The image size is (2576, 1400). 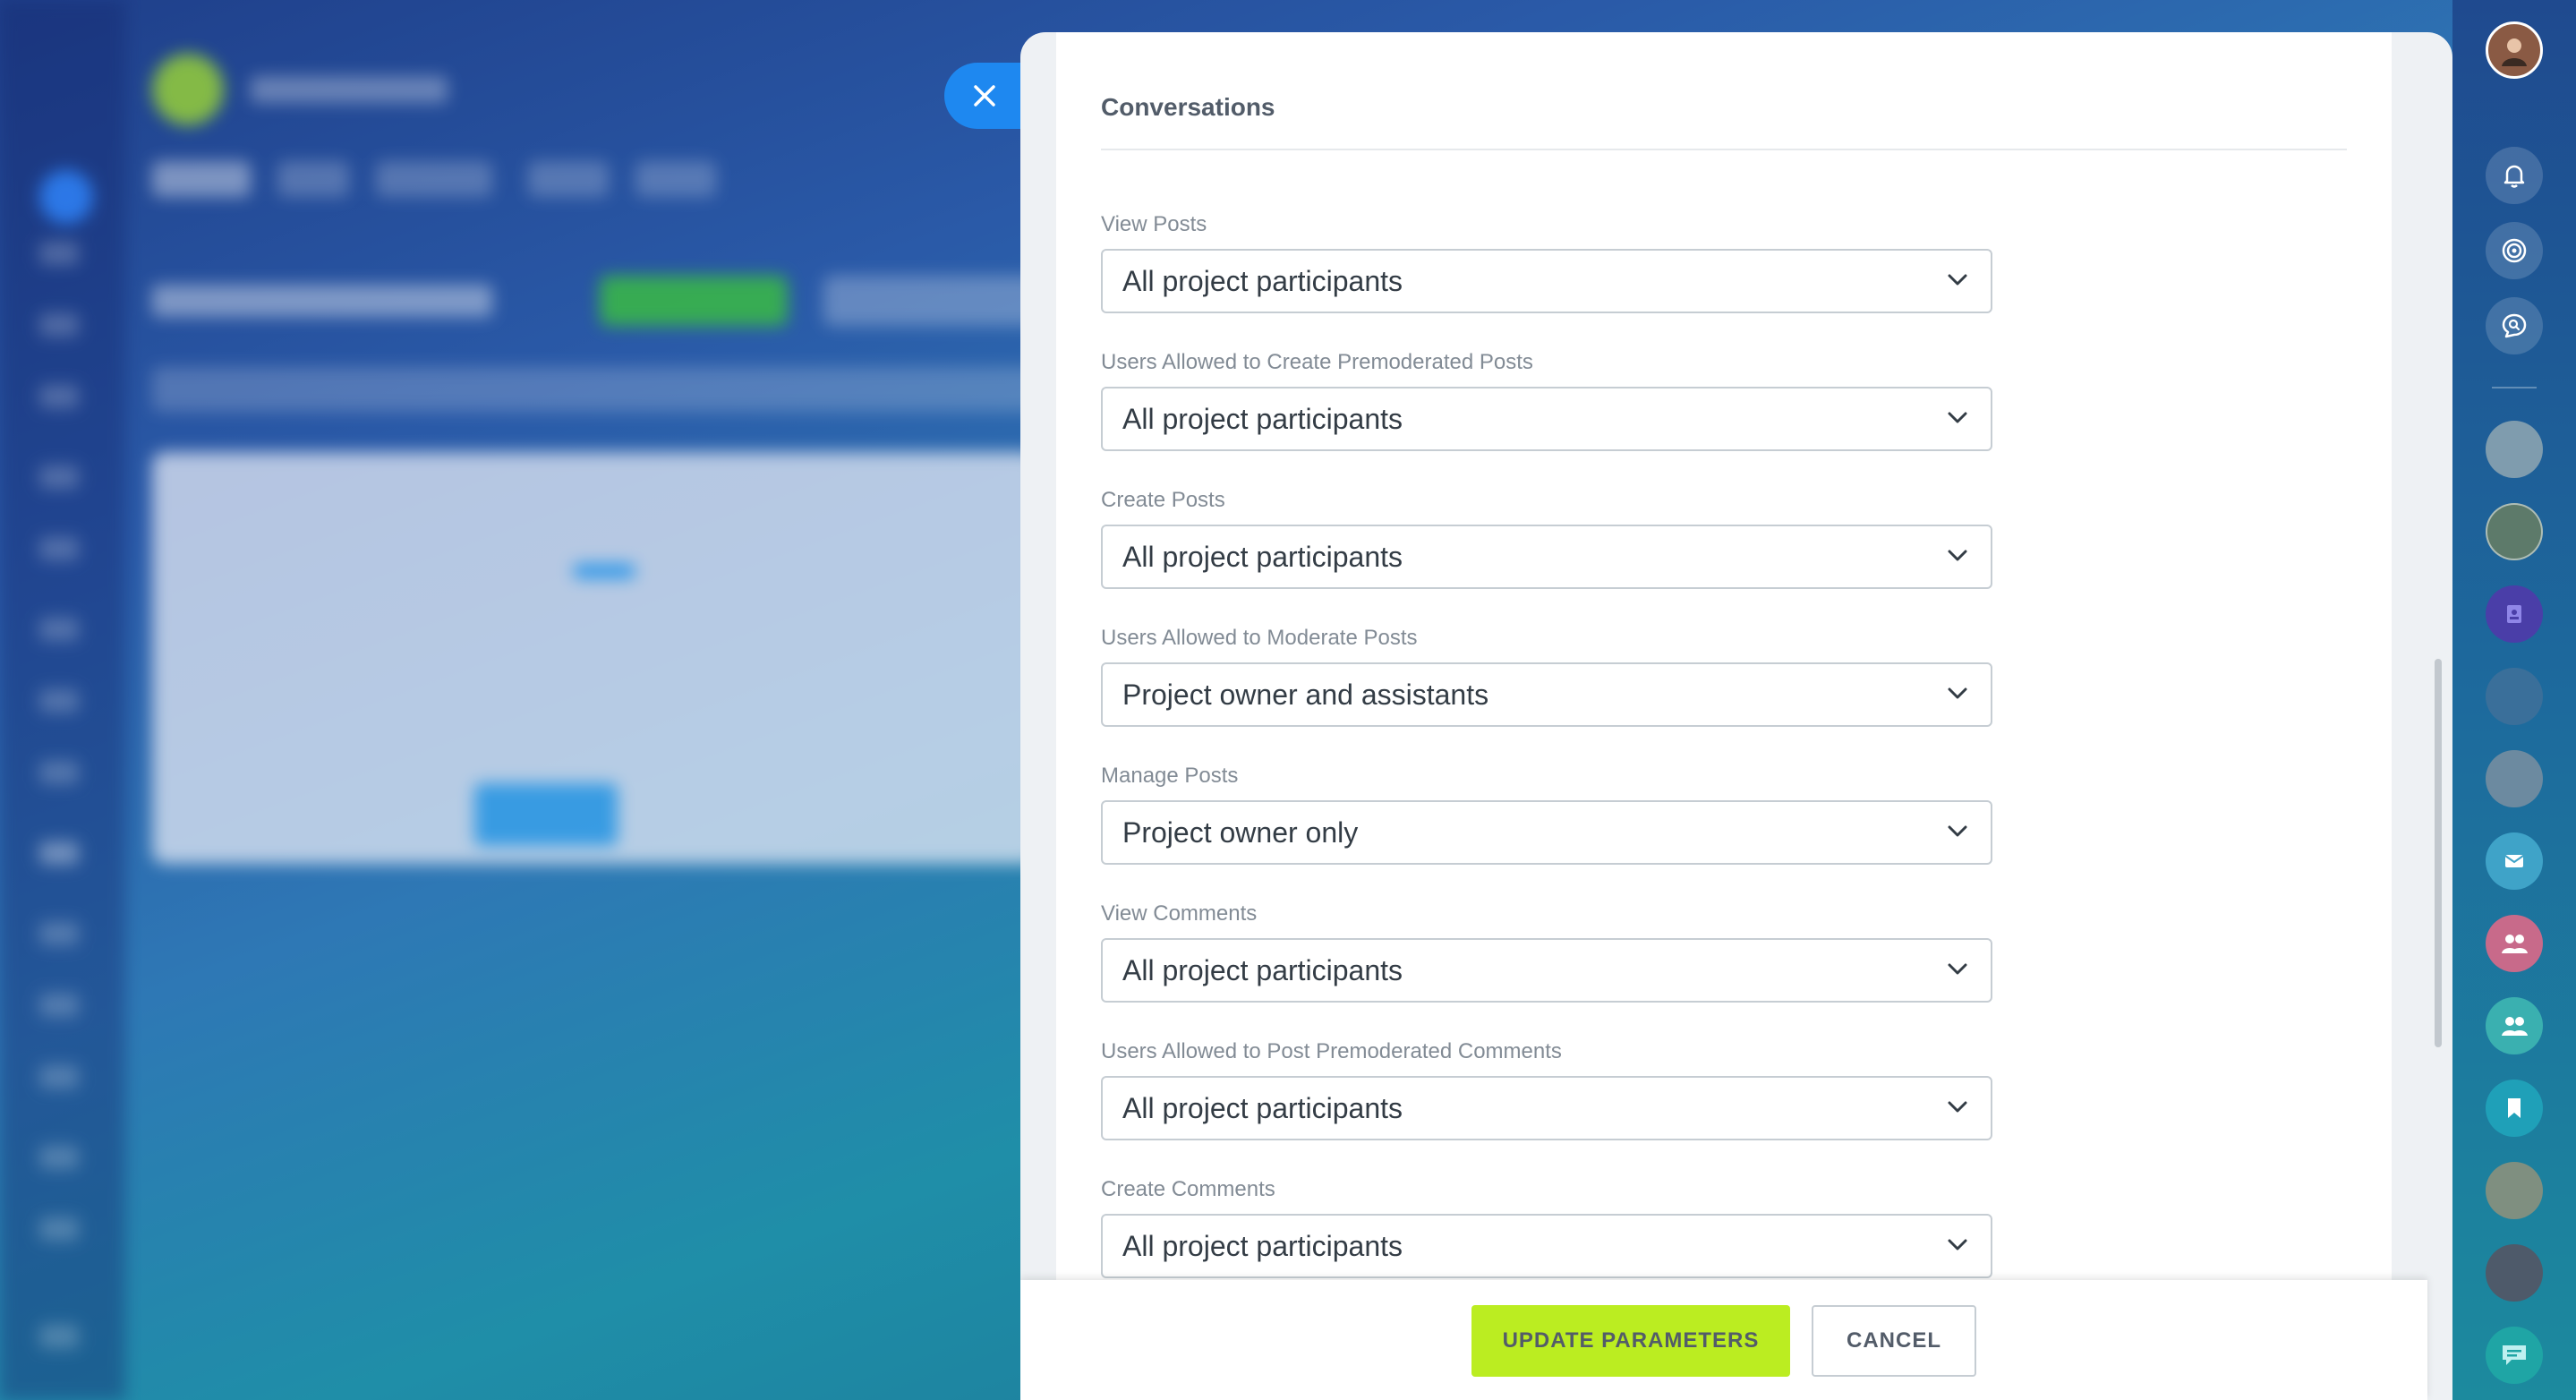 I want to click on create-premoderated-posts-select: All project participants, so click(x=1546, y=419).